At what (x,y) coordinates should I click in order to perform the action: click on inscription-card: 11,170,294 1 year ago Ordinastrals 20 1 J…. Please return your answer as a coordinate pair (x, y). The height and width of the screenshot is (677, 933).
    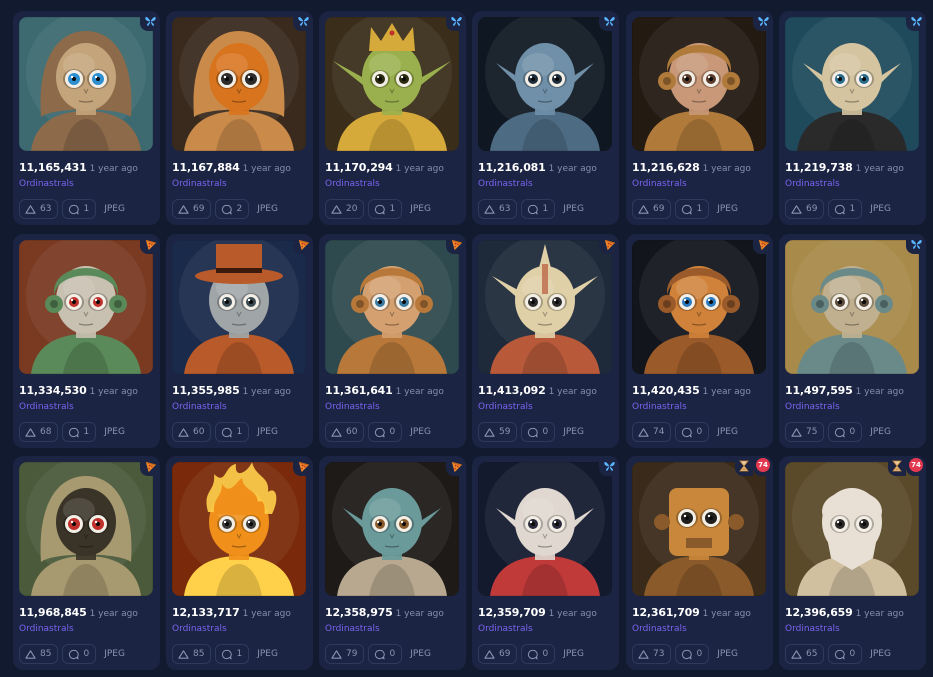
    Looking at the image, I should click on (392, 118).